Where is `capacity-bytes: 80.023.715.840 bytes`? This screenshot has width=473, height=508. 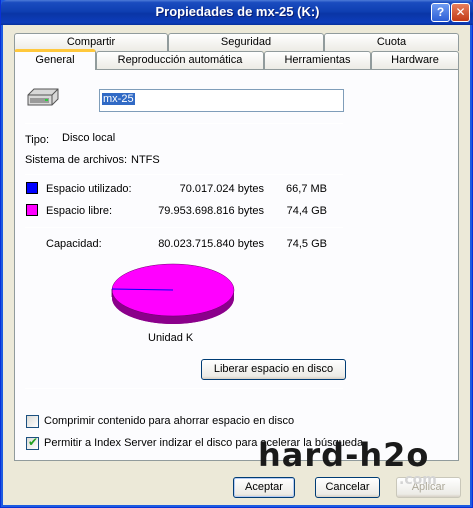
capacity-bytes: 80.023.715.840 bytes is located at coordinates (211, 244).